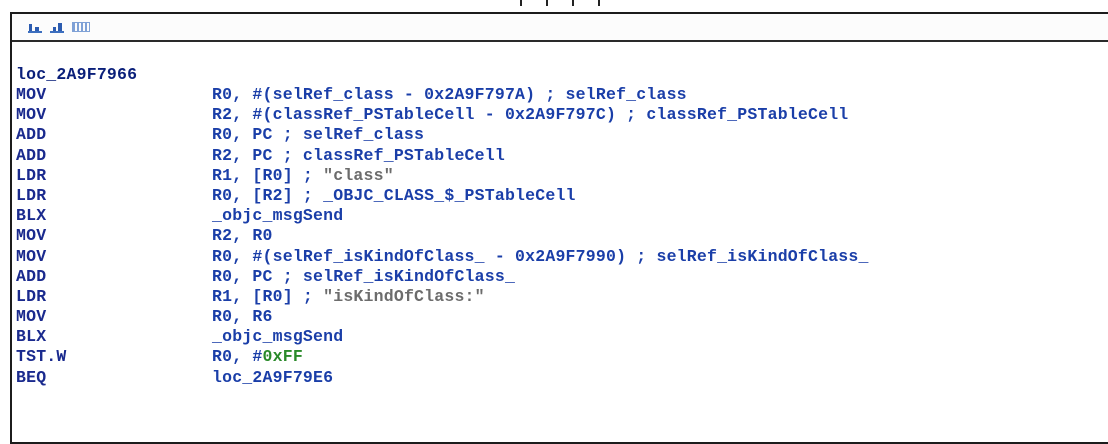 This screenshot has height=444, width=1108. Describe the element at coordinates (358, 175) in the screenshot. I see `string-comment: "class"` at that location.